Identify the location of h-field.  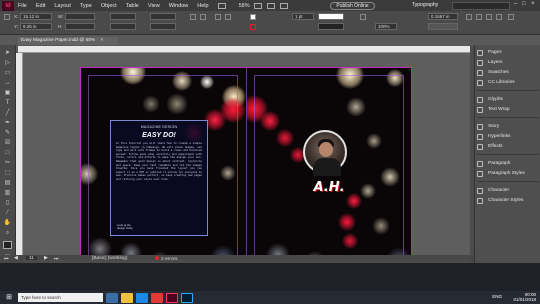
(80, 26).